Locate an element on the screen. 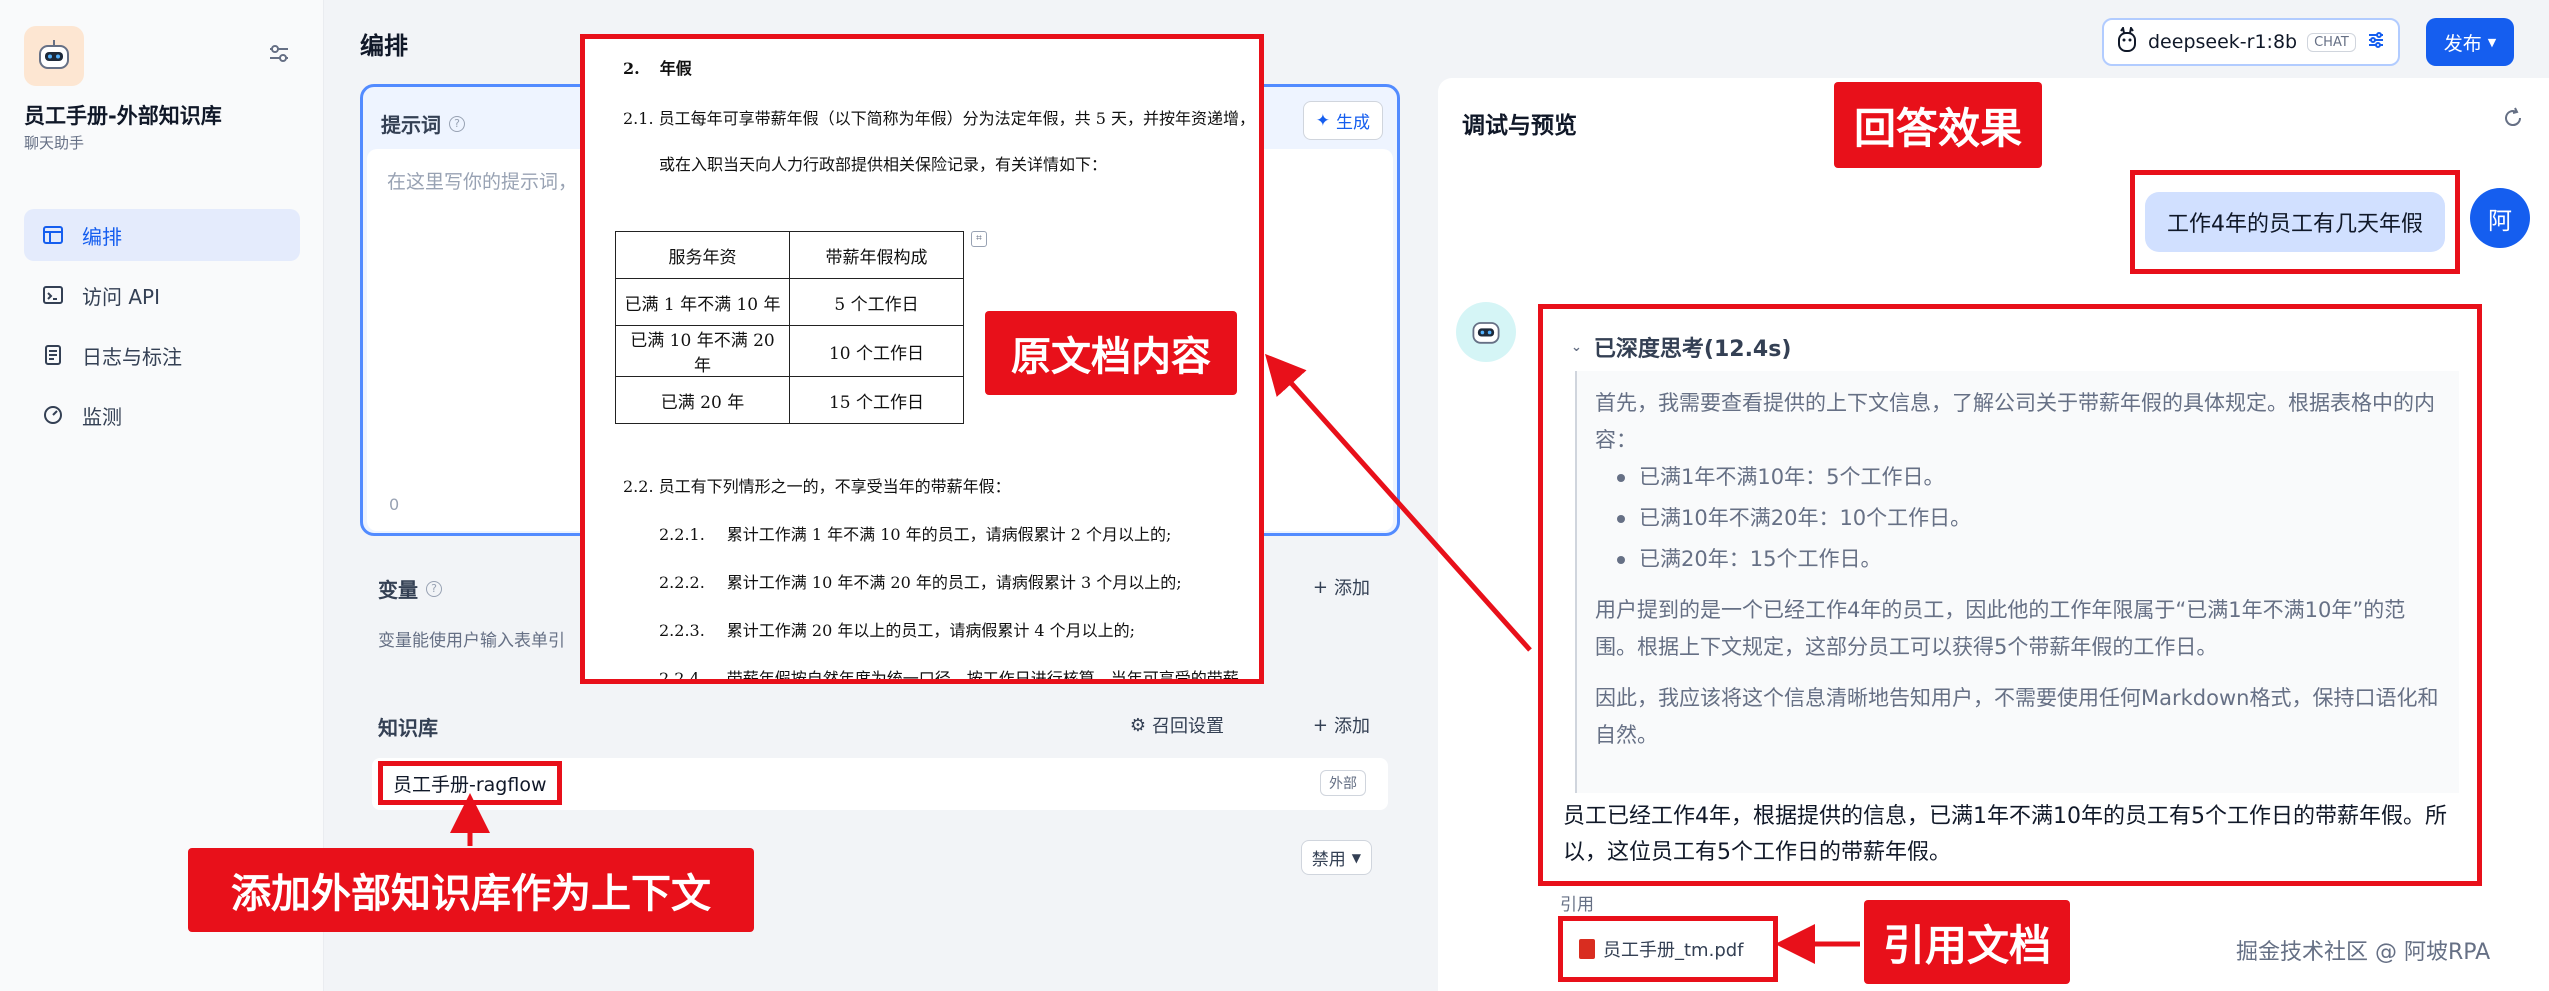  prompt-placeholder: 在这里写你的提示词， is located at coordinates (482, 182).